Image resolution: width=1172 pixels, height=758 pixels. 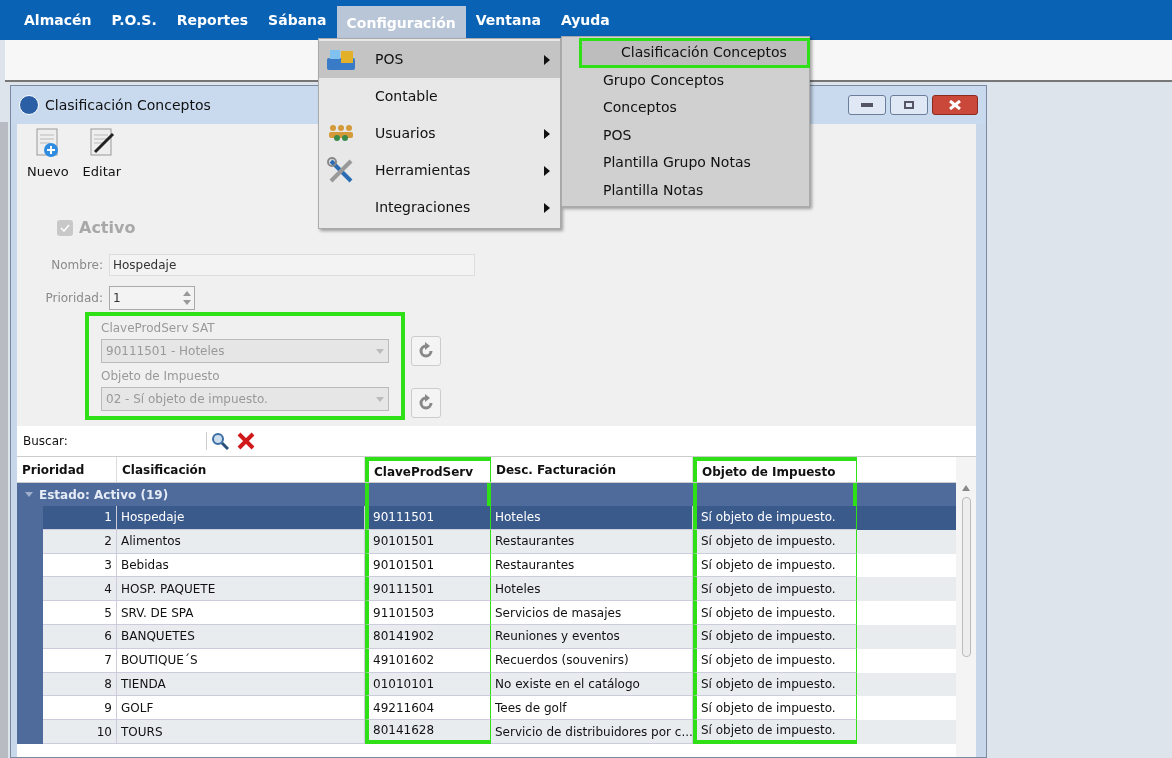 I want to click on search-label: Buscar:, so click(x=45, y=441).